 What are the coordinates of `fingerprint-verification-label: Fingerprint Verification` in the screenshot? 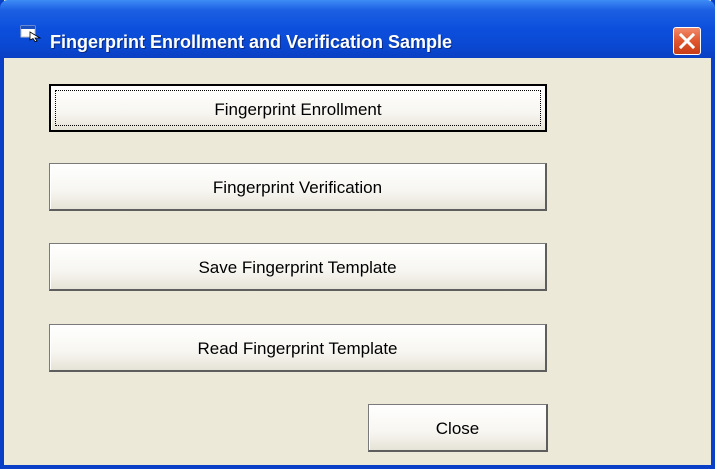 It's located at (297, 187).